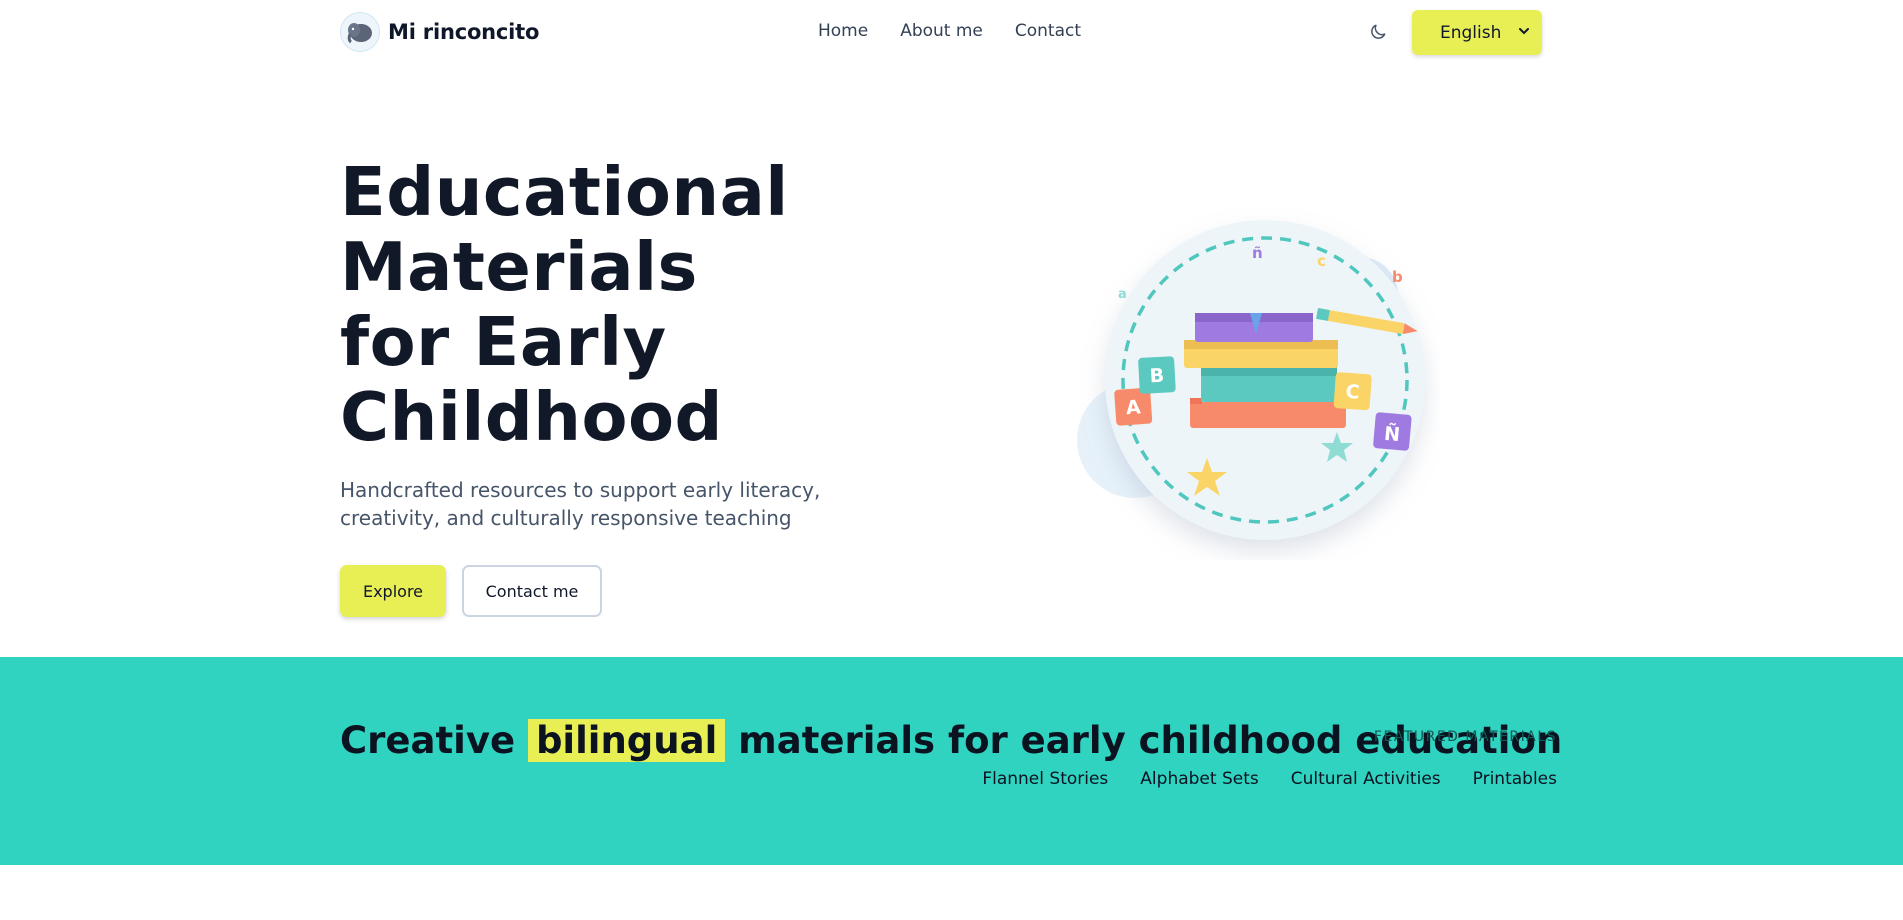 The image size is (1903, 920). What do you see at coordinates (1524, 31) in the screenshot?
I see `chevron-down-icon` at bounding box center [1524, 31].